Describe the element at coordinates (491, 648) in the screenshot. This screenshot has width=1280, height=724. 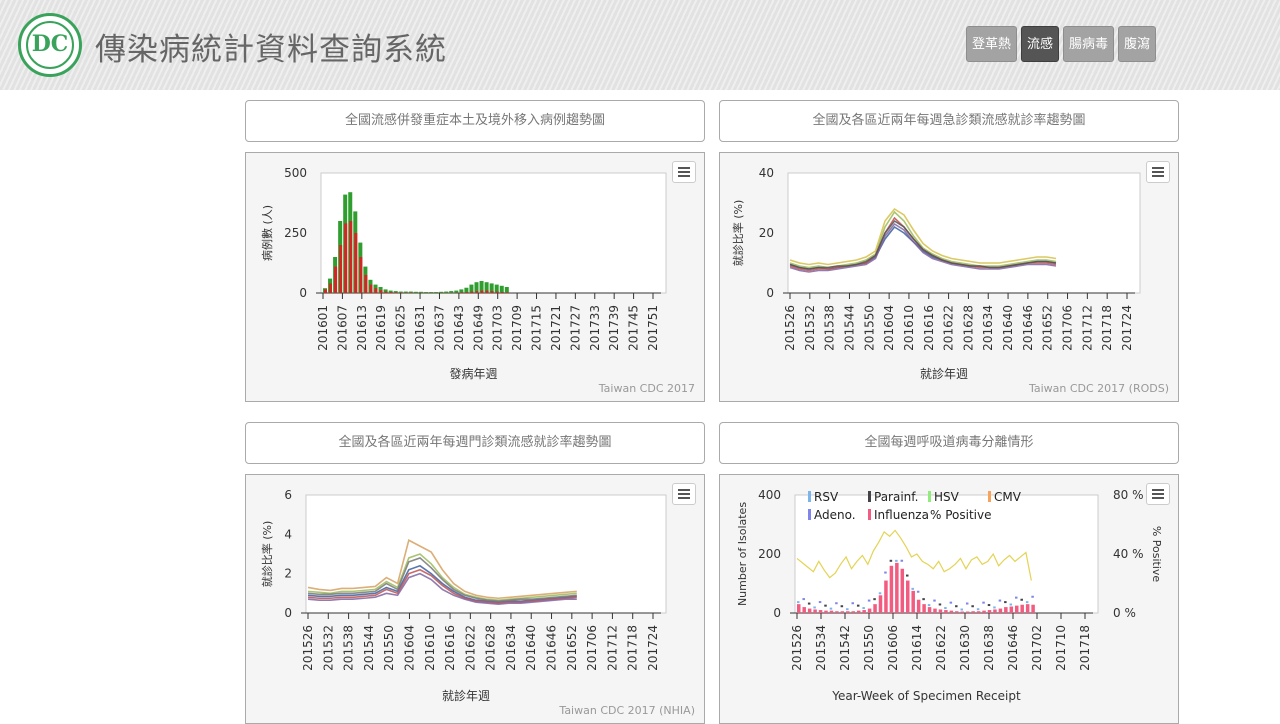
I see `x-tick-label: 201628` at that location.